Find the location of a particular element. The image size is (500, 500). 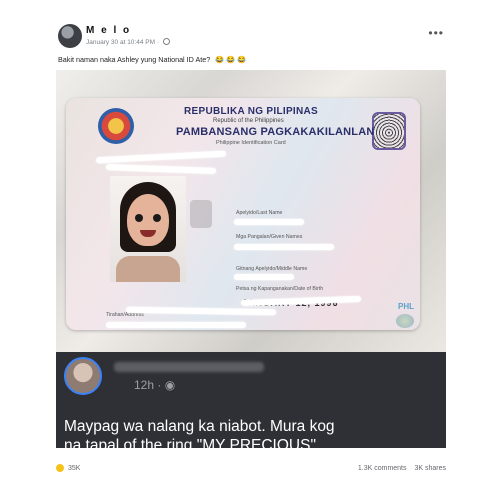

label-given: Mga Pangalan/Given Names is located at coordinates (269, 237).